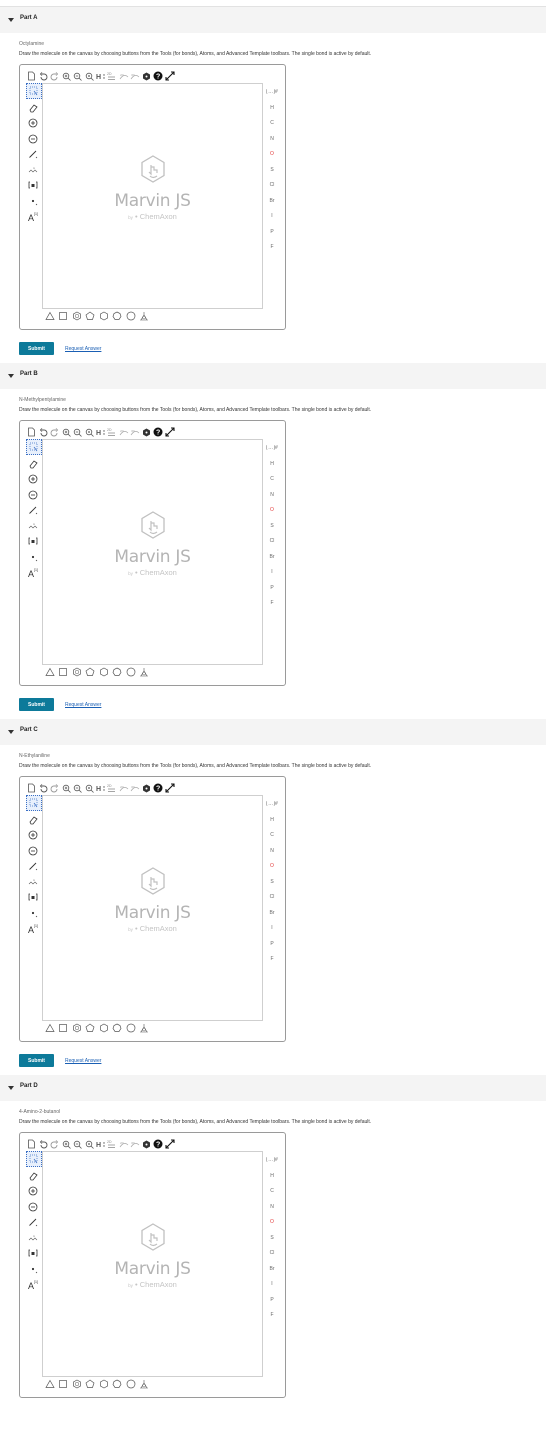 The width and height of the screenshot is (546, 1435). Describe the element at coordinates (272, 1208) in the screenshot. I see `atom-n-button: N` at that location.